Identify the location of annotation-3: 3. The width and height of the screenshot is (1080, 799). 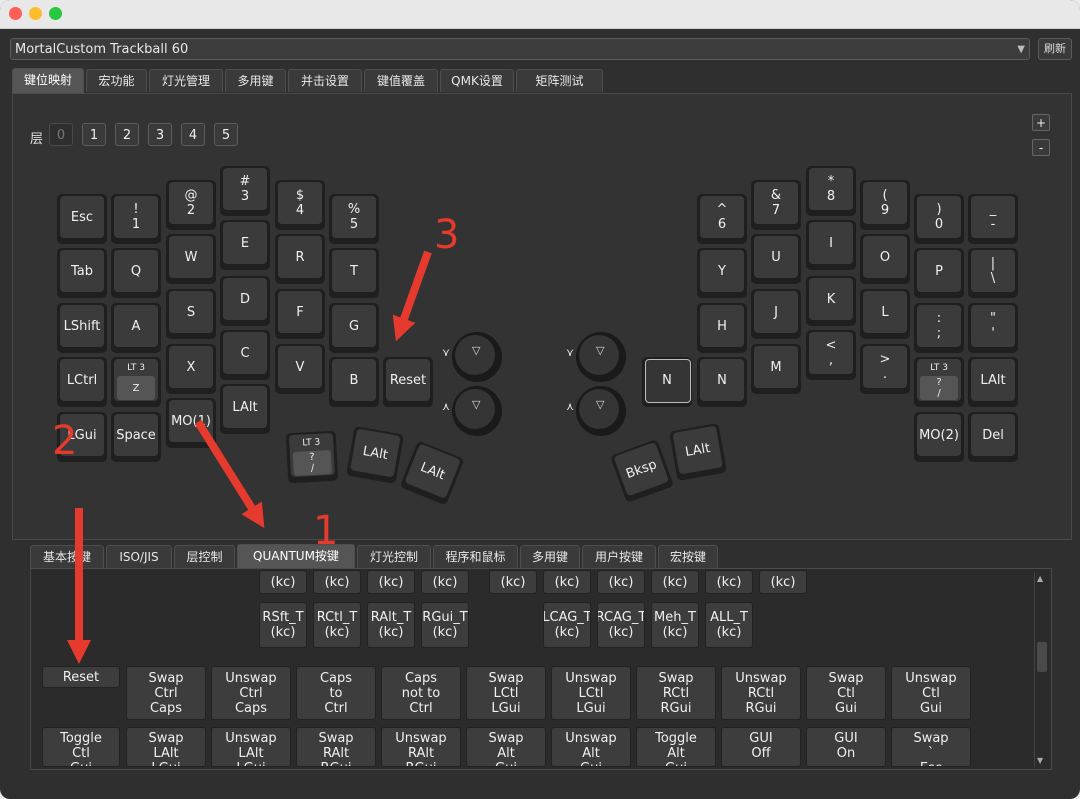
(447, 235).